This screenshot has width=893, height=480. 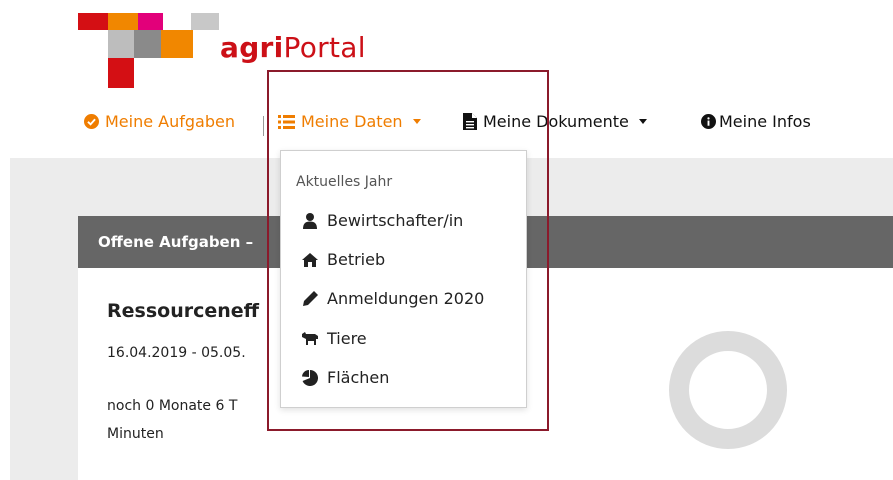 I want to click on dropdown-item-label: Bewirtschafter/in, so click(x=395, y=220).